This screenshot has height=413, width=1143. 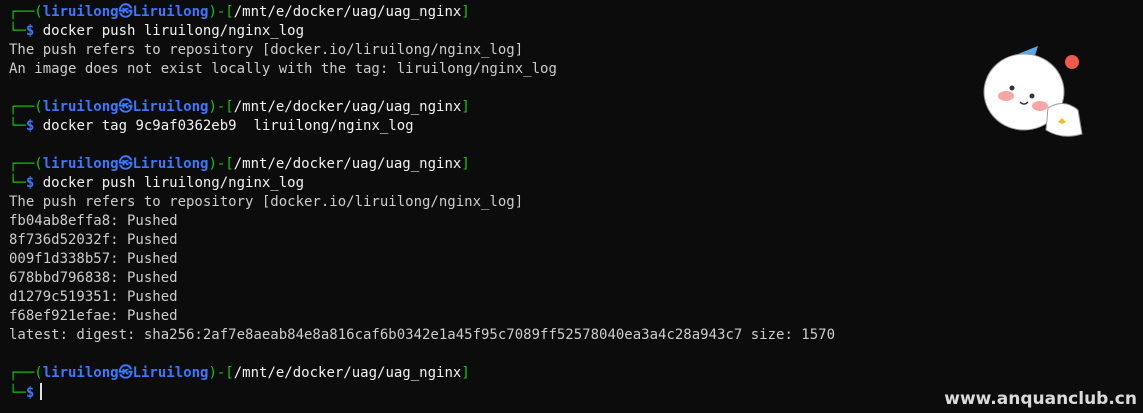 I want to click on cartoon-sticker-icon, so click(x=1033, y=91).